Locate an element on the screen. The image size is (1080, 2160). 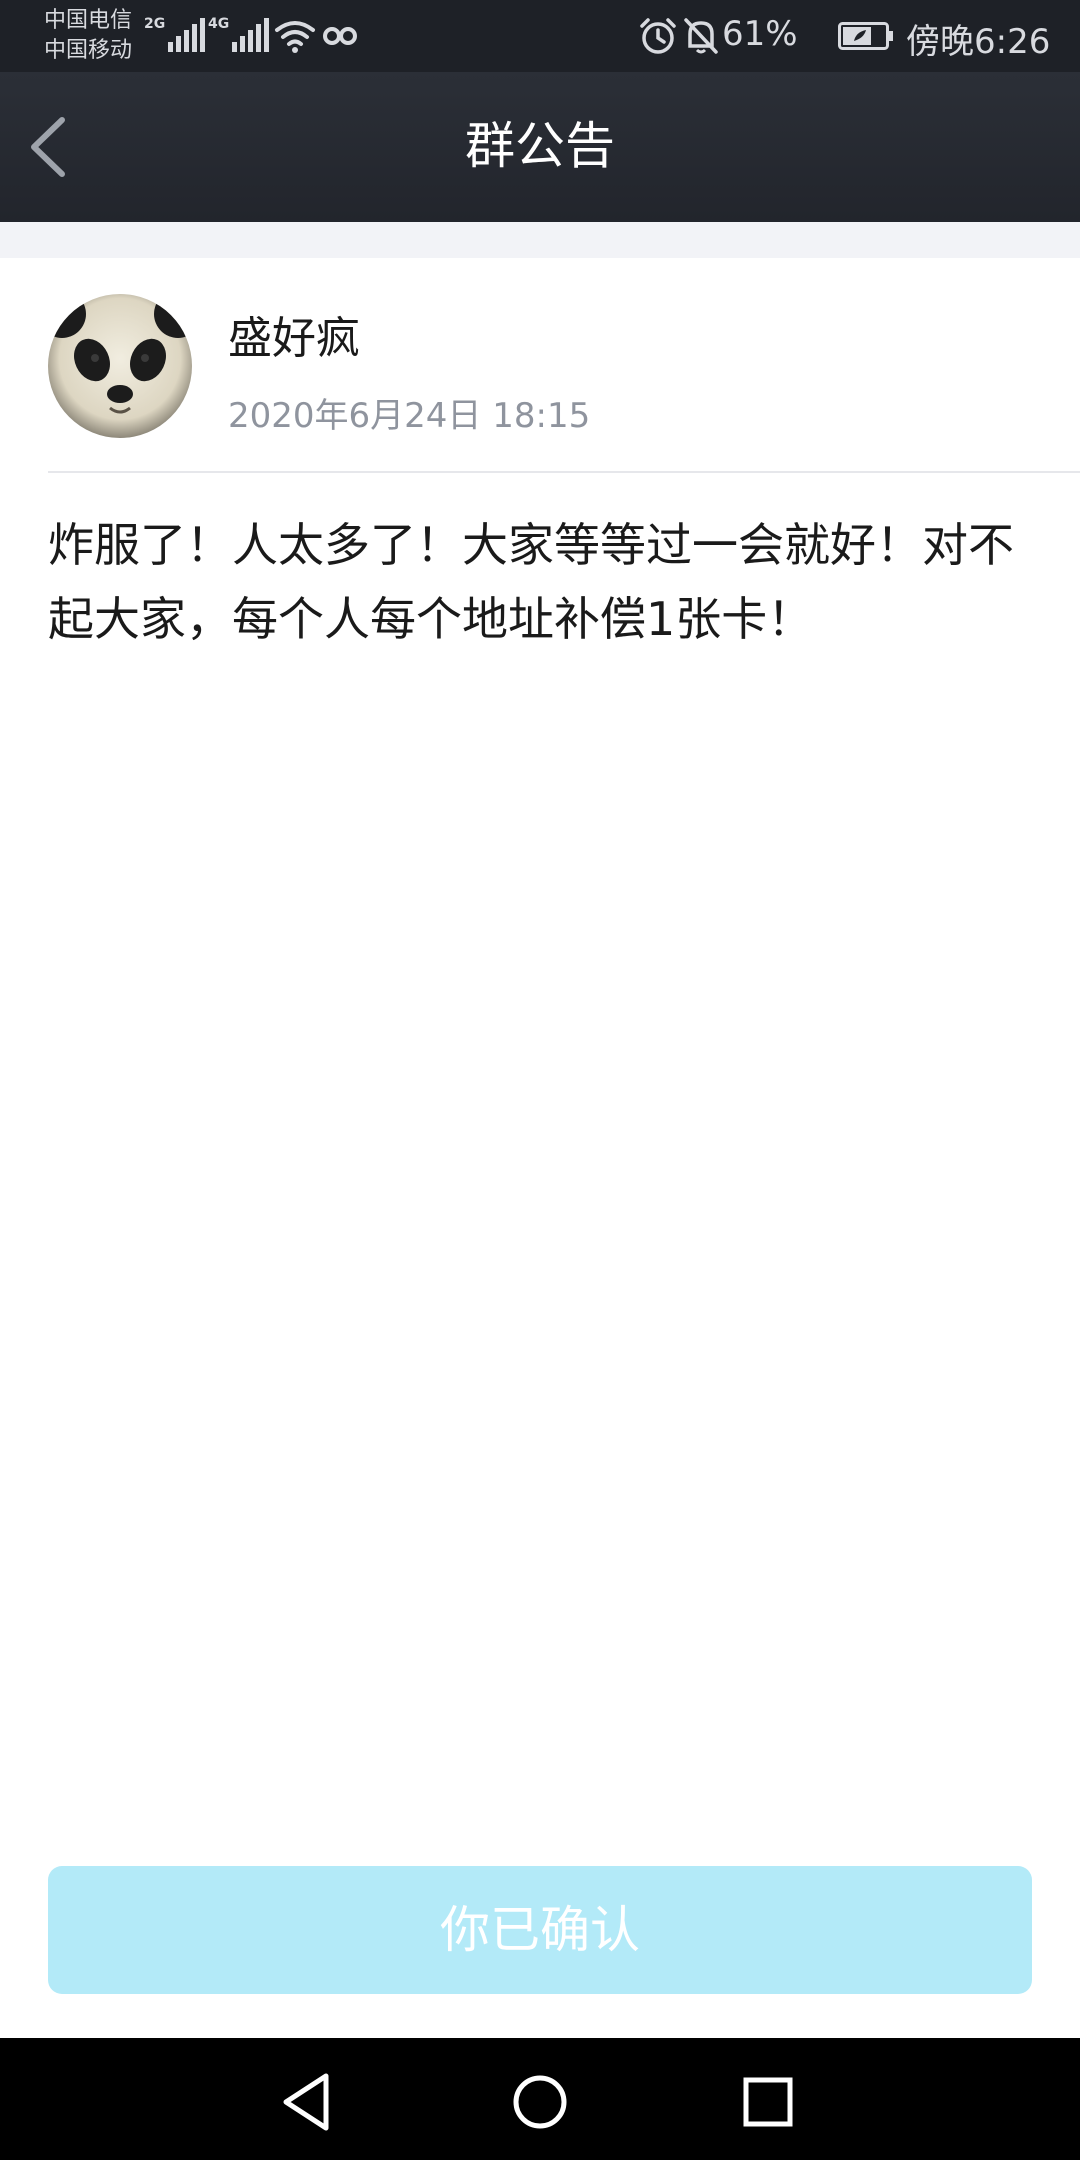
announcement-text: 炸服了！人太多了！大家等等过一会就好！对不起大家，每个人每个地址补偿1张卡！ is located at coordinates (531, 582).